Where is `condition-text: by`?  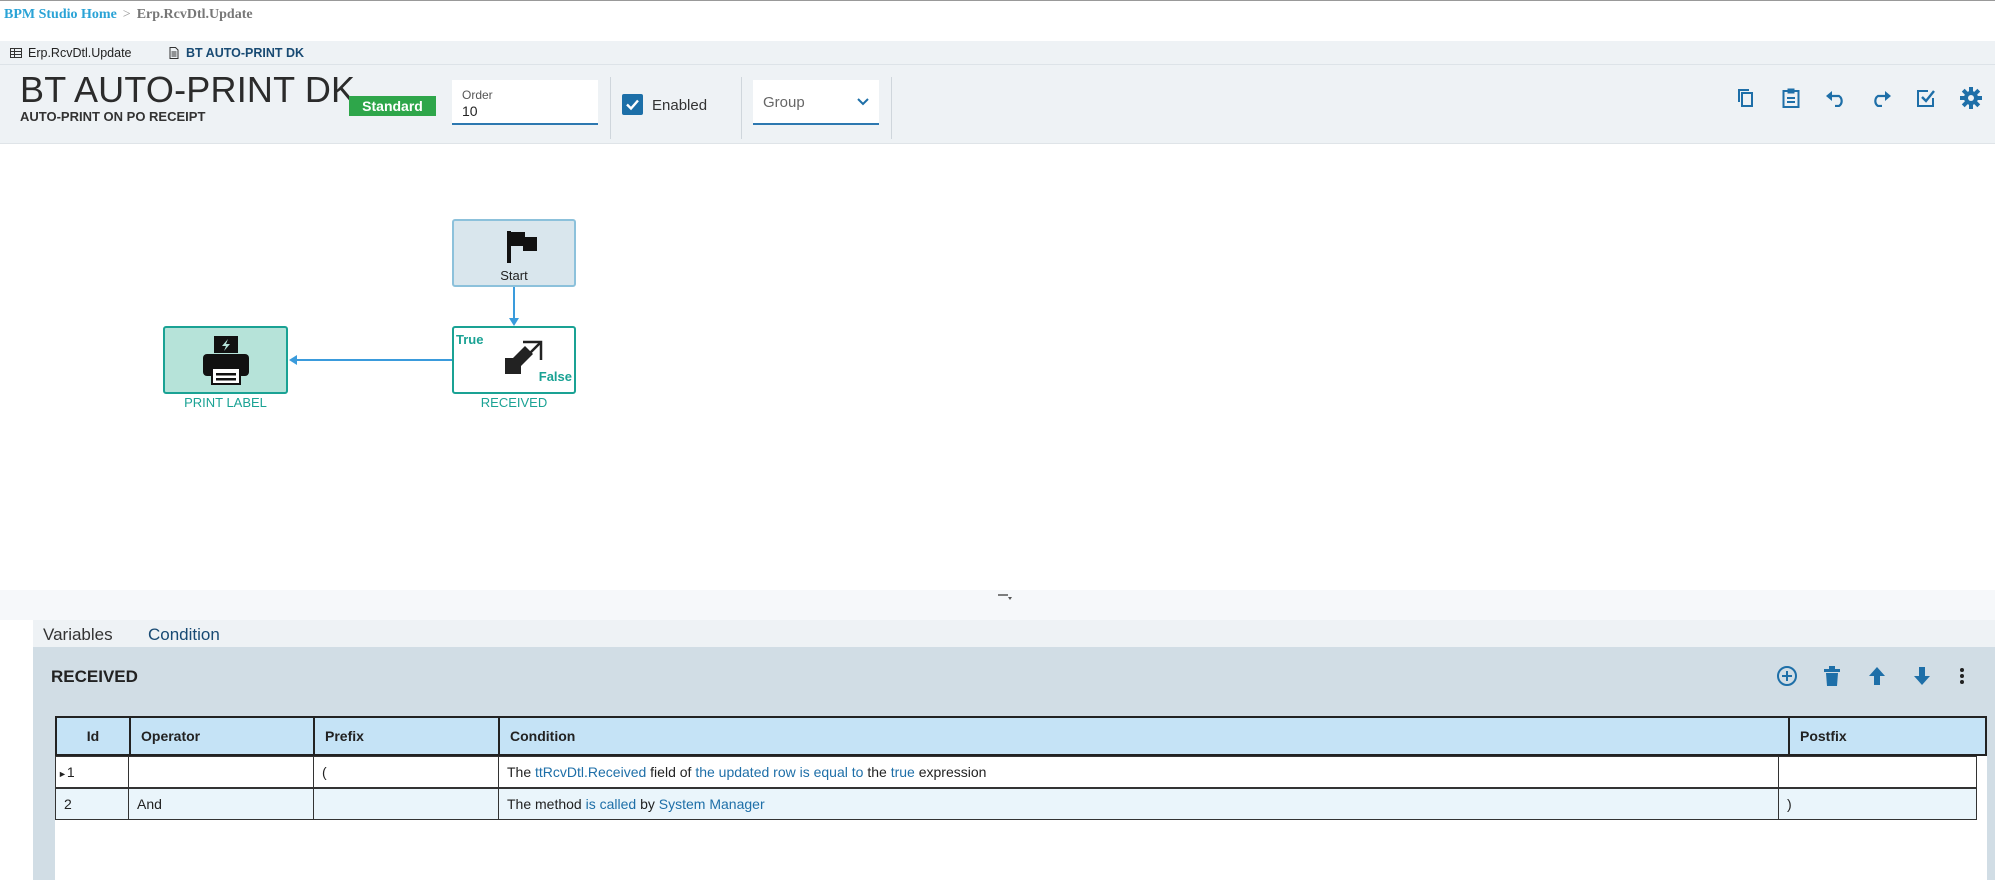 condition-text: by is located at coordinates (647, 804).